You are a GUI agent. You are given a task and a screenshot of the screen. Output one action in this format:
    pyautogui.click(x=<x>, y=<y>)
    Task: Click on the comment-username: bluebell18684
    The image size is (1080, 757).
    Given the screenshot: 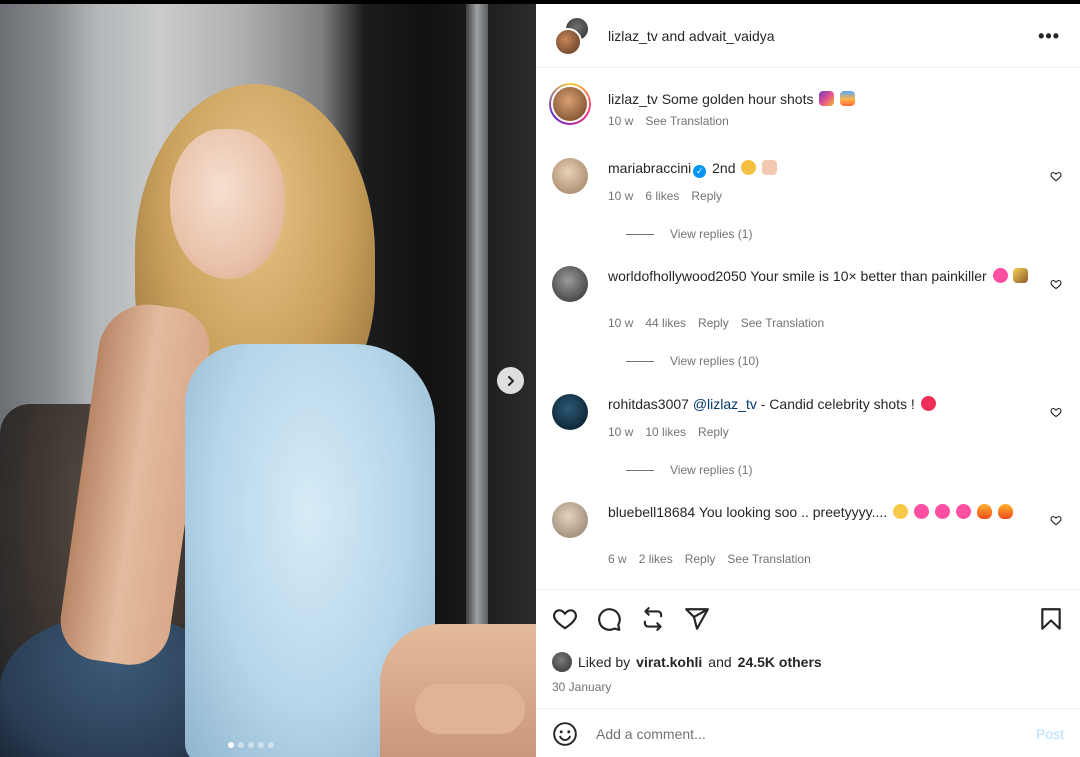 What is the action you would take?
    pyautogui.click(x=651, y=512)
    